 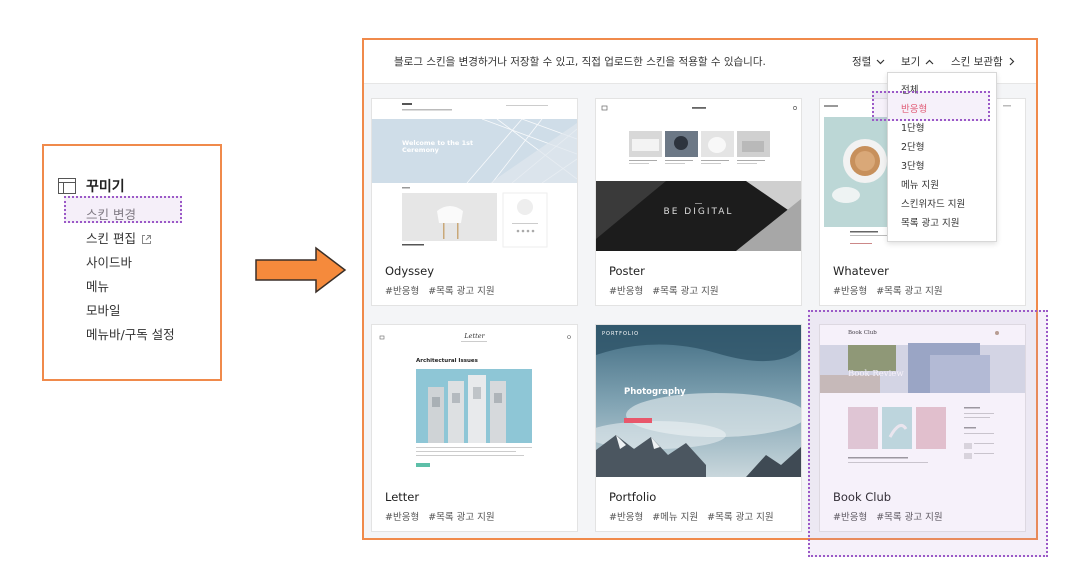 I want to click on sidebar-item-sidebar: 사이드바, so click(x=130, y=263).